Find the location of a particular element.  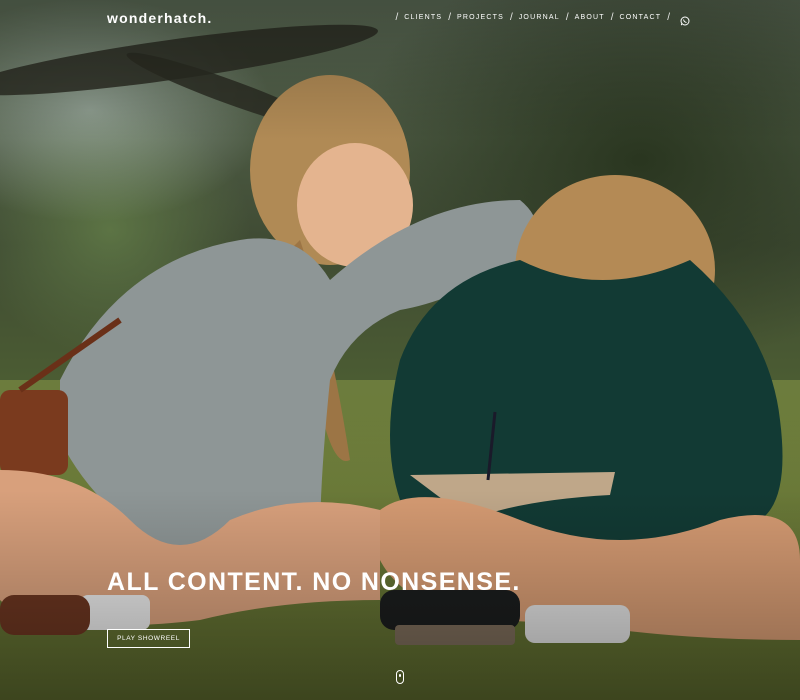

mouse-scroll-icon is located at coordinates (400, 677).